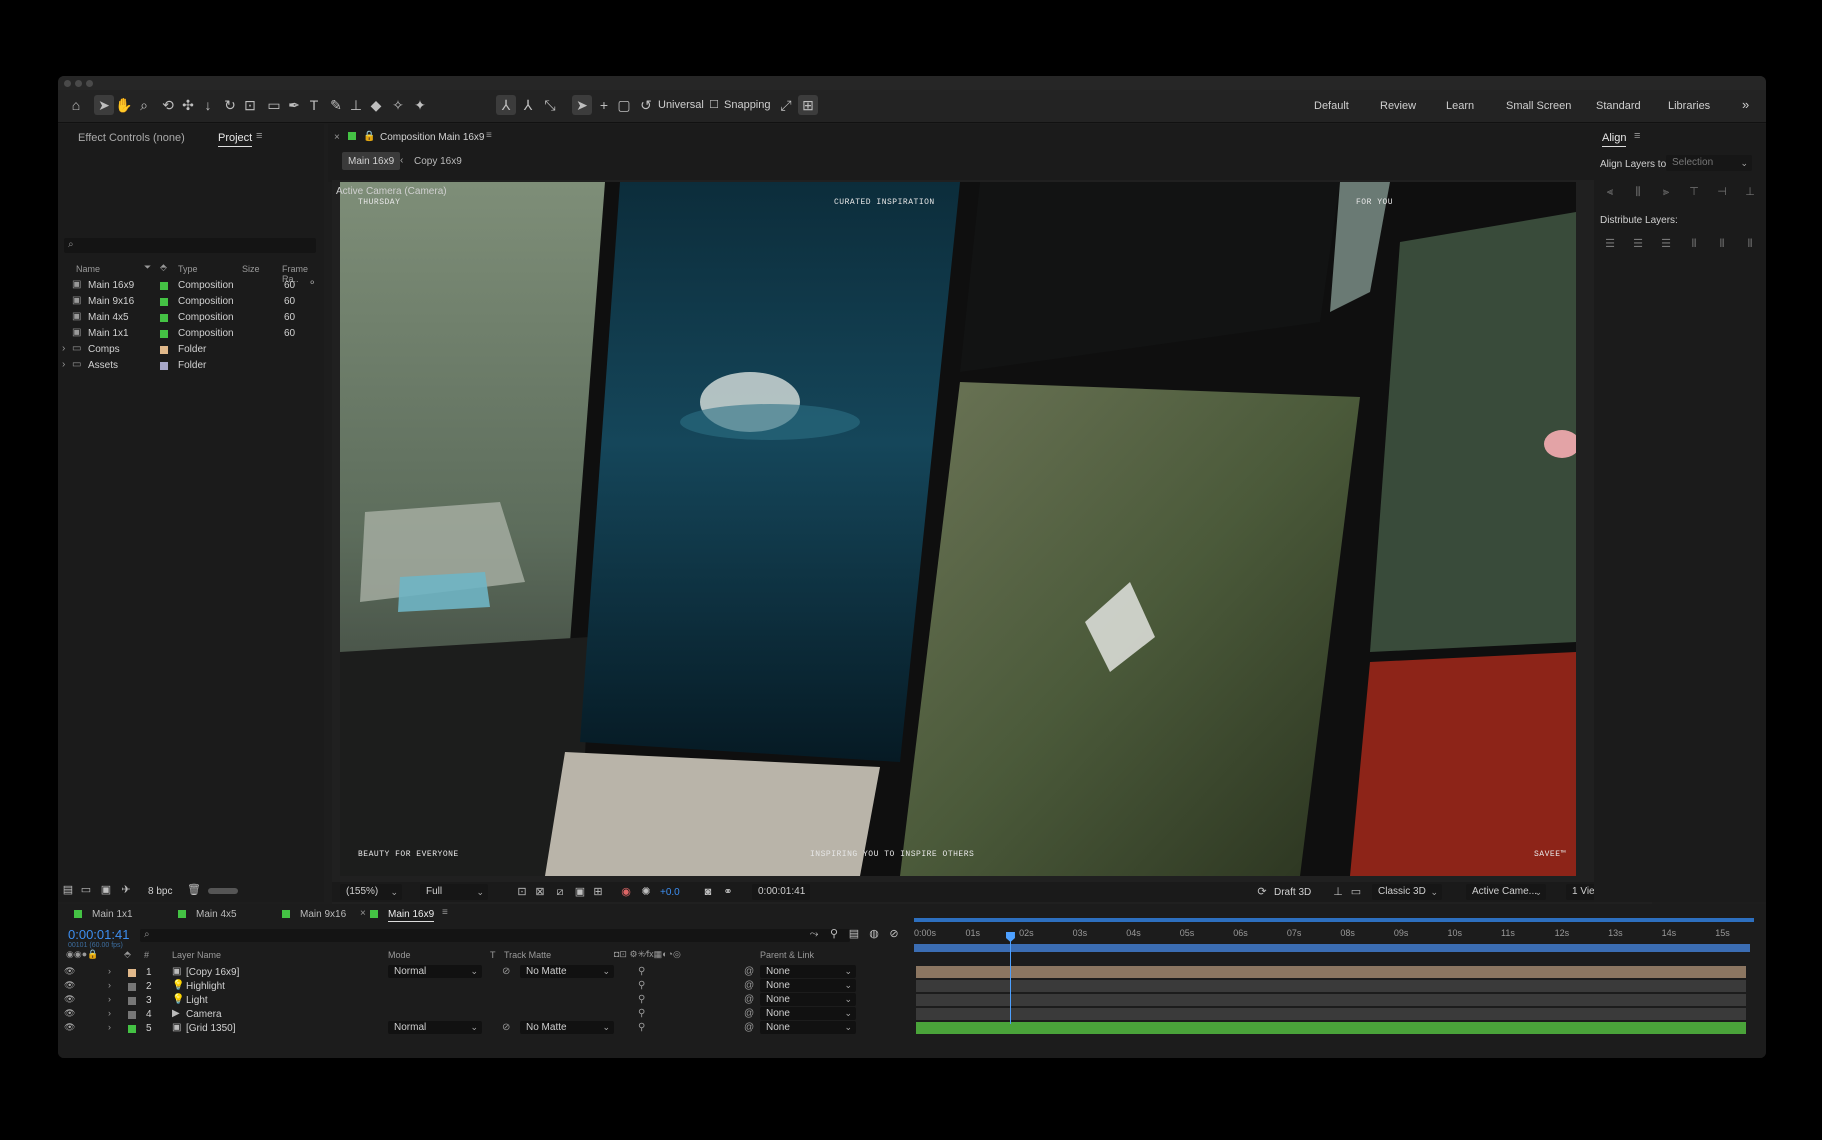  I want to click on rotate-mode-icon: ↺, so click(646, 105).